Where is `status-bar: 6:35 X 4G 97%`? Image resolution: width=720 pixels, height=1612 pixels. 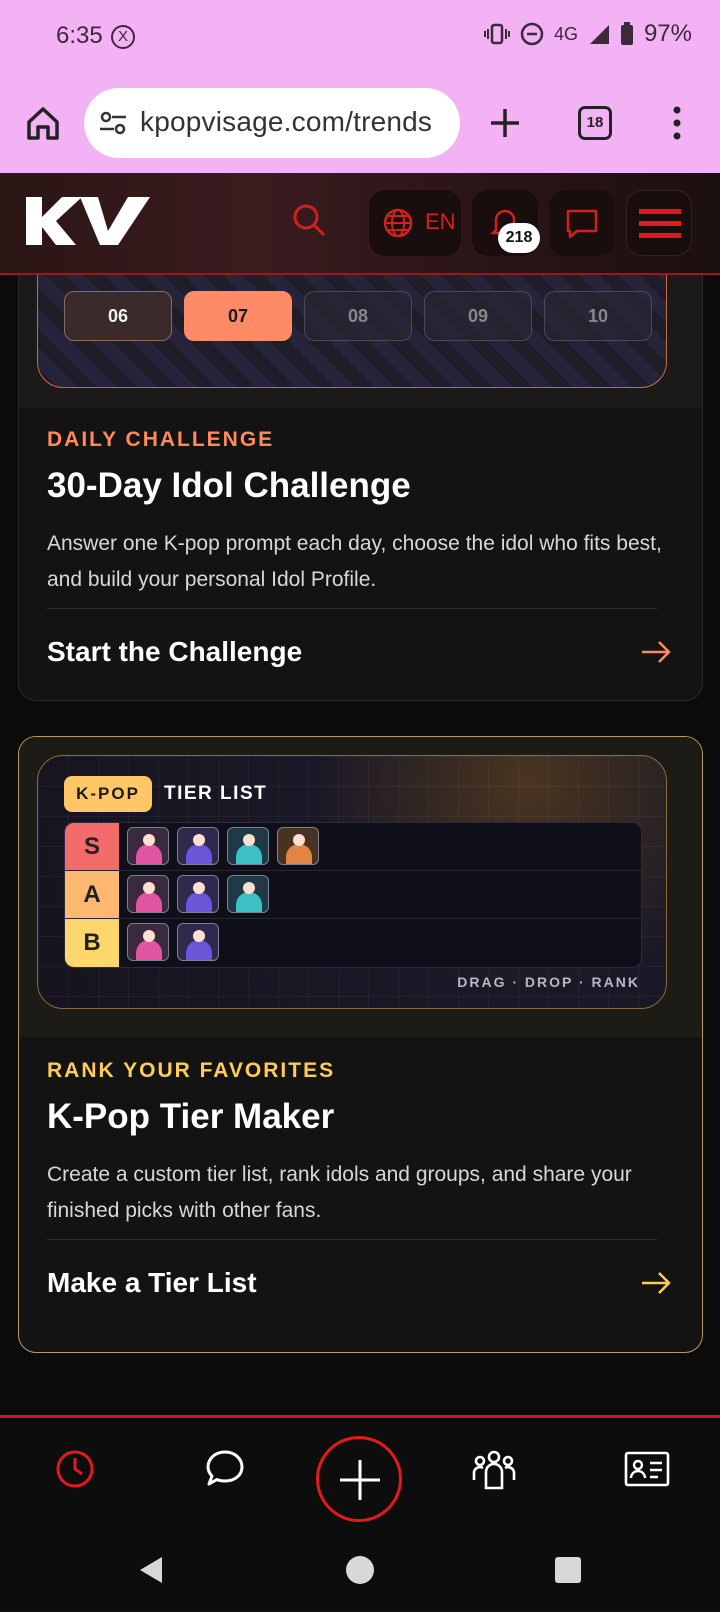 status-bar: 6:35 X 4G 97% is located at coordinates (360, 37).